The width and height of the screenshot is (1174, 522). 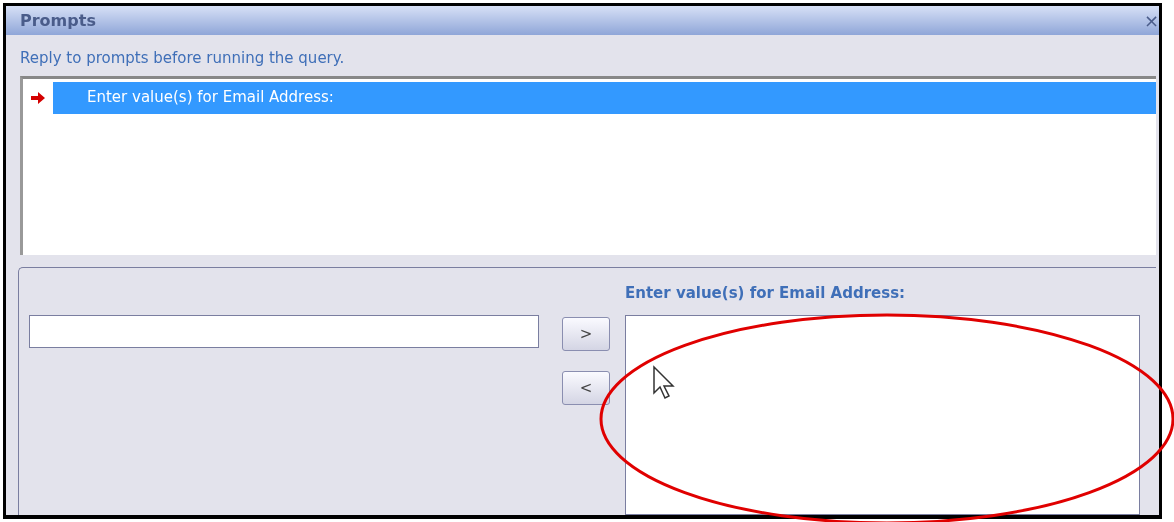 What do you see at coordinates (586, 334) in the screenshot?
I see `move-button: >` at bounding box center [586, 334].